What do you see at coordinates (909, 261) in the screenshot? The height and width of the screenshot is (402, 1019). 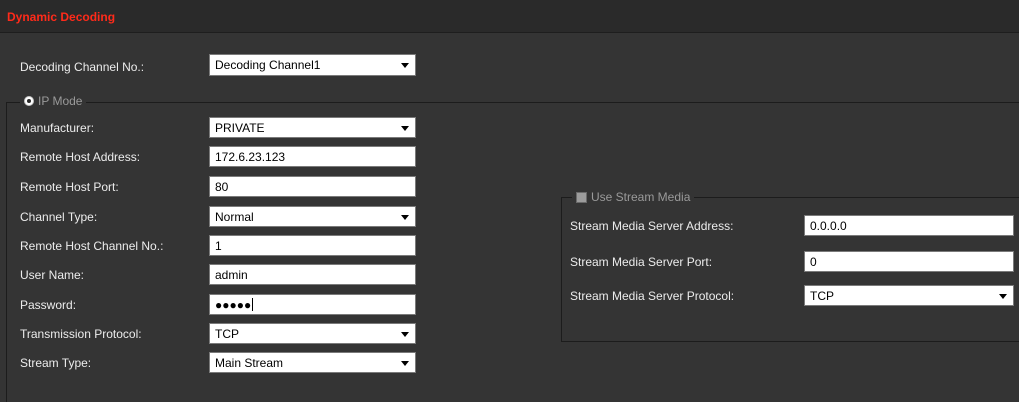 I see `stream-server-port-input: 0` at bounding box center [909, 261].